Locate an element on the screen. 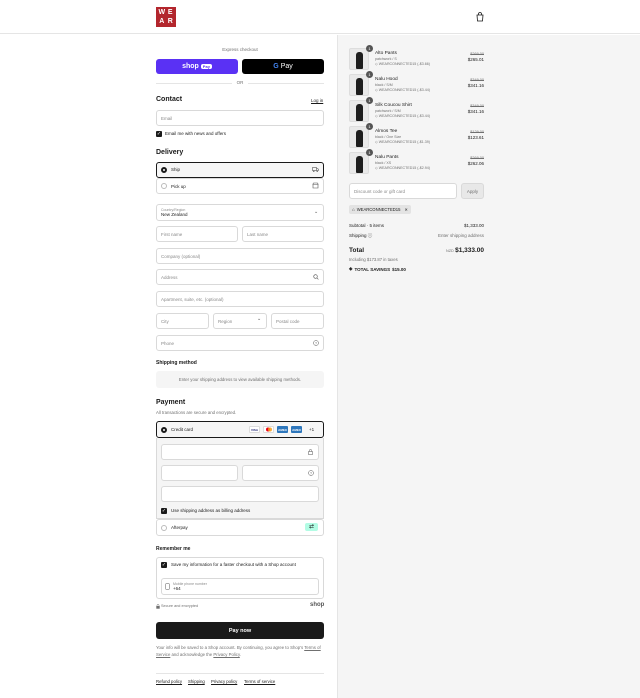 The image size is (640, 698). afterpay-radio is located at coordinates (164, 528).